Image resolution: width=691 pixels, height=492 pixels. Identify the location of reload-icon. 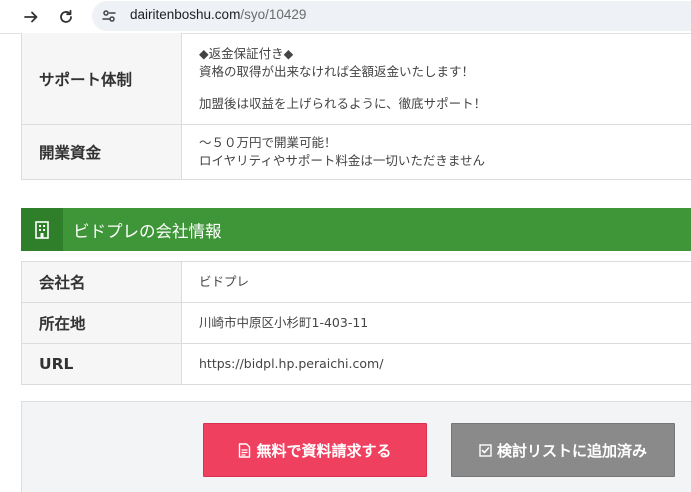
(66, 16).